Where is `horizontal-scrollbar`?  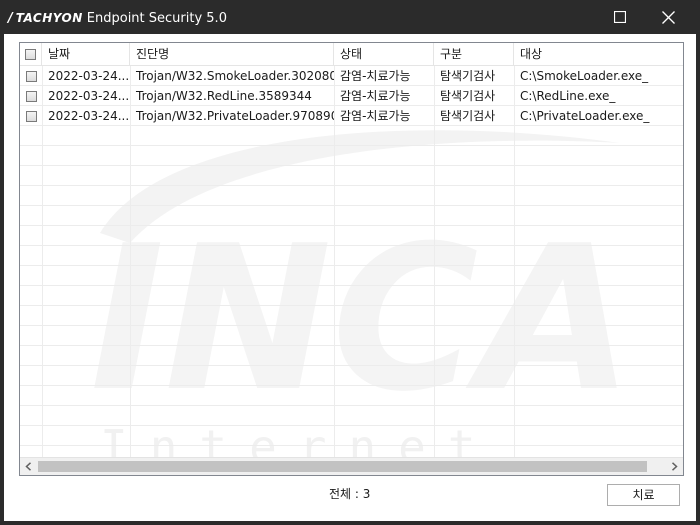 horizontal-scrollbar is located at coordinates (351, 466).